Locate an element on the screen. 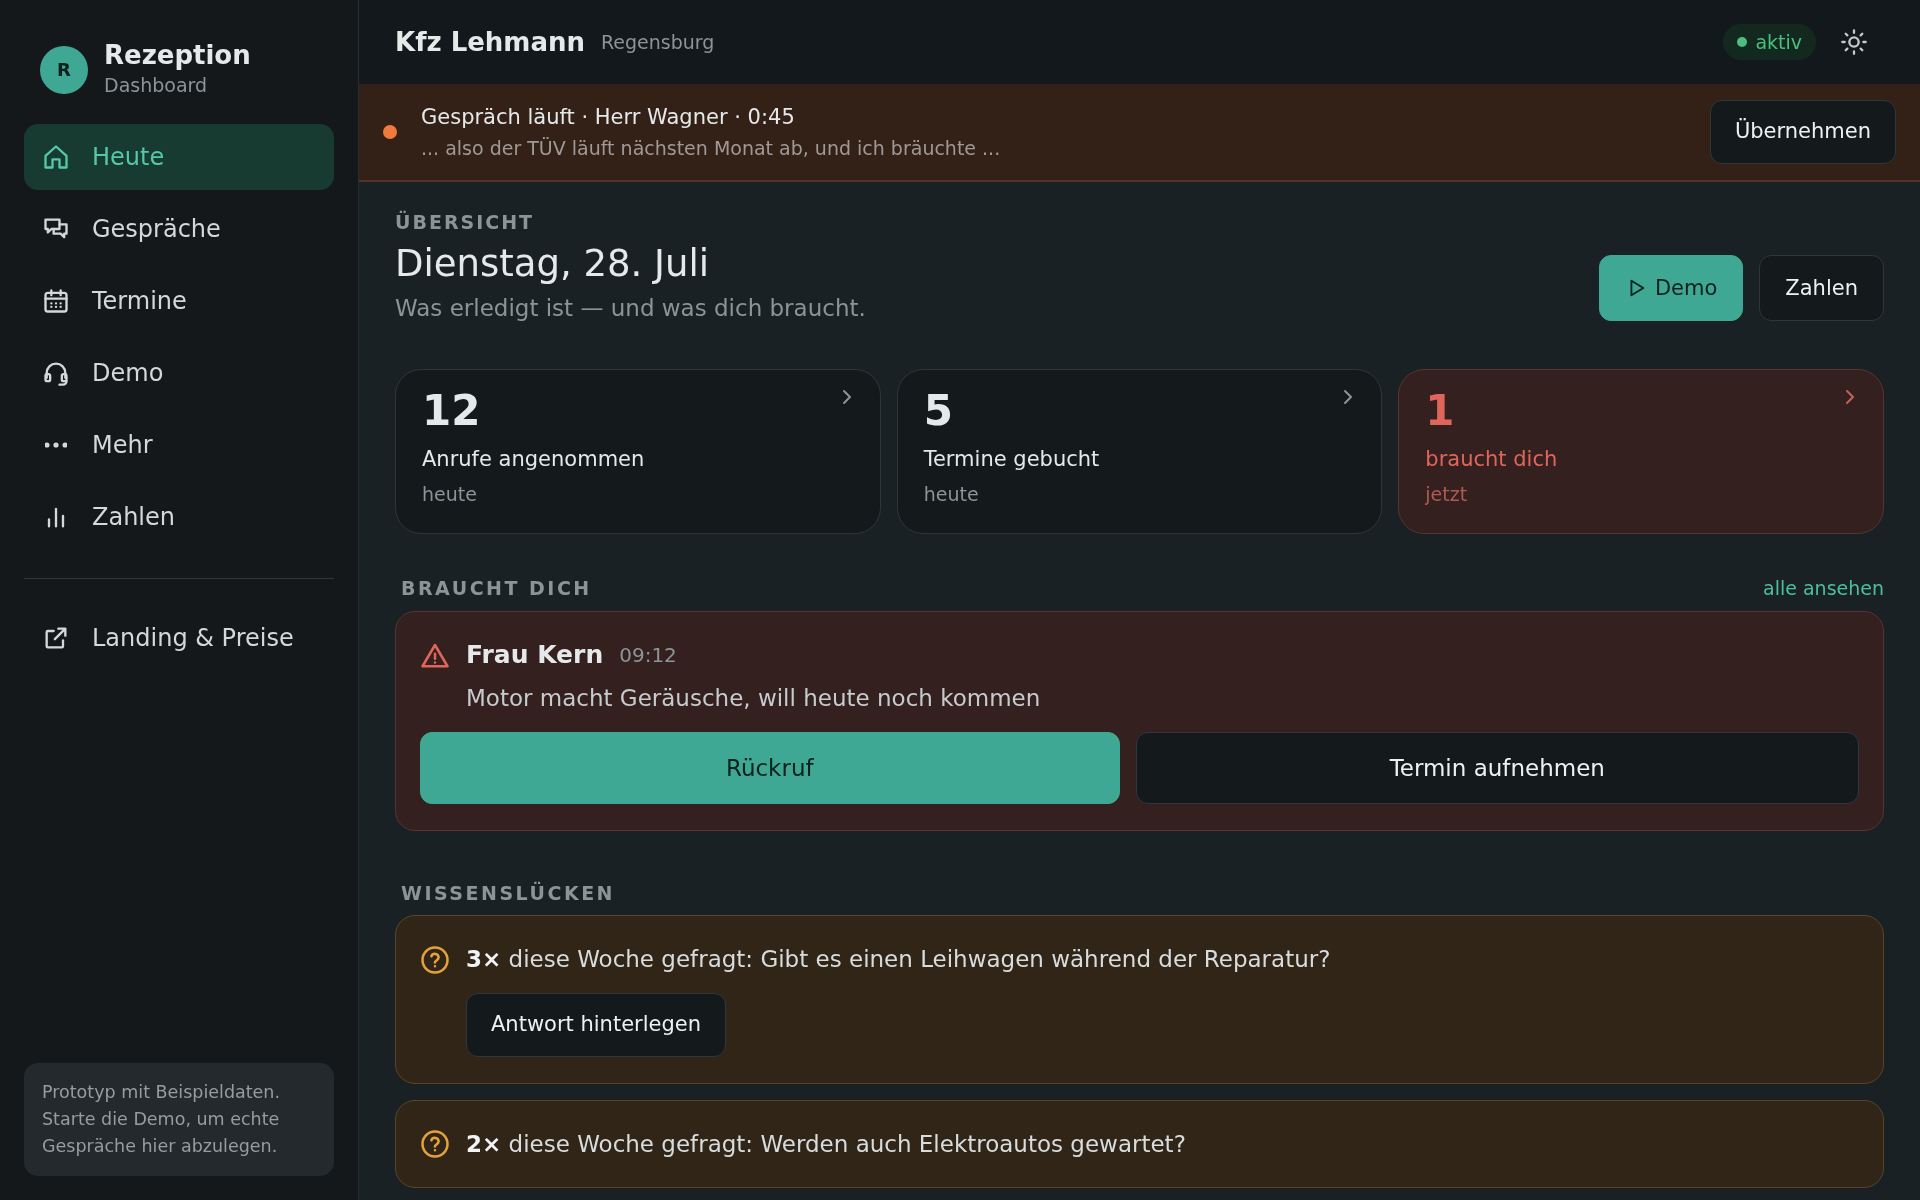 This screenshot has width=1920, height=1200. nav-item: Mehr is located at coordinates (179, 444).